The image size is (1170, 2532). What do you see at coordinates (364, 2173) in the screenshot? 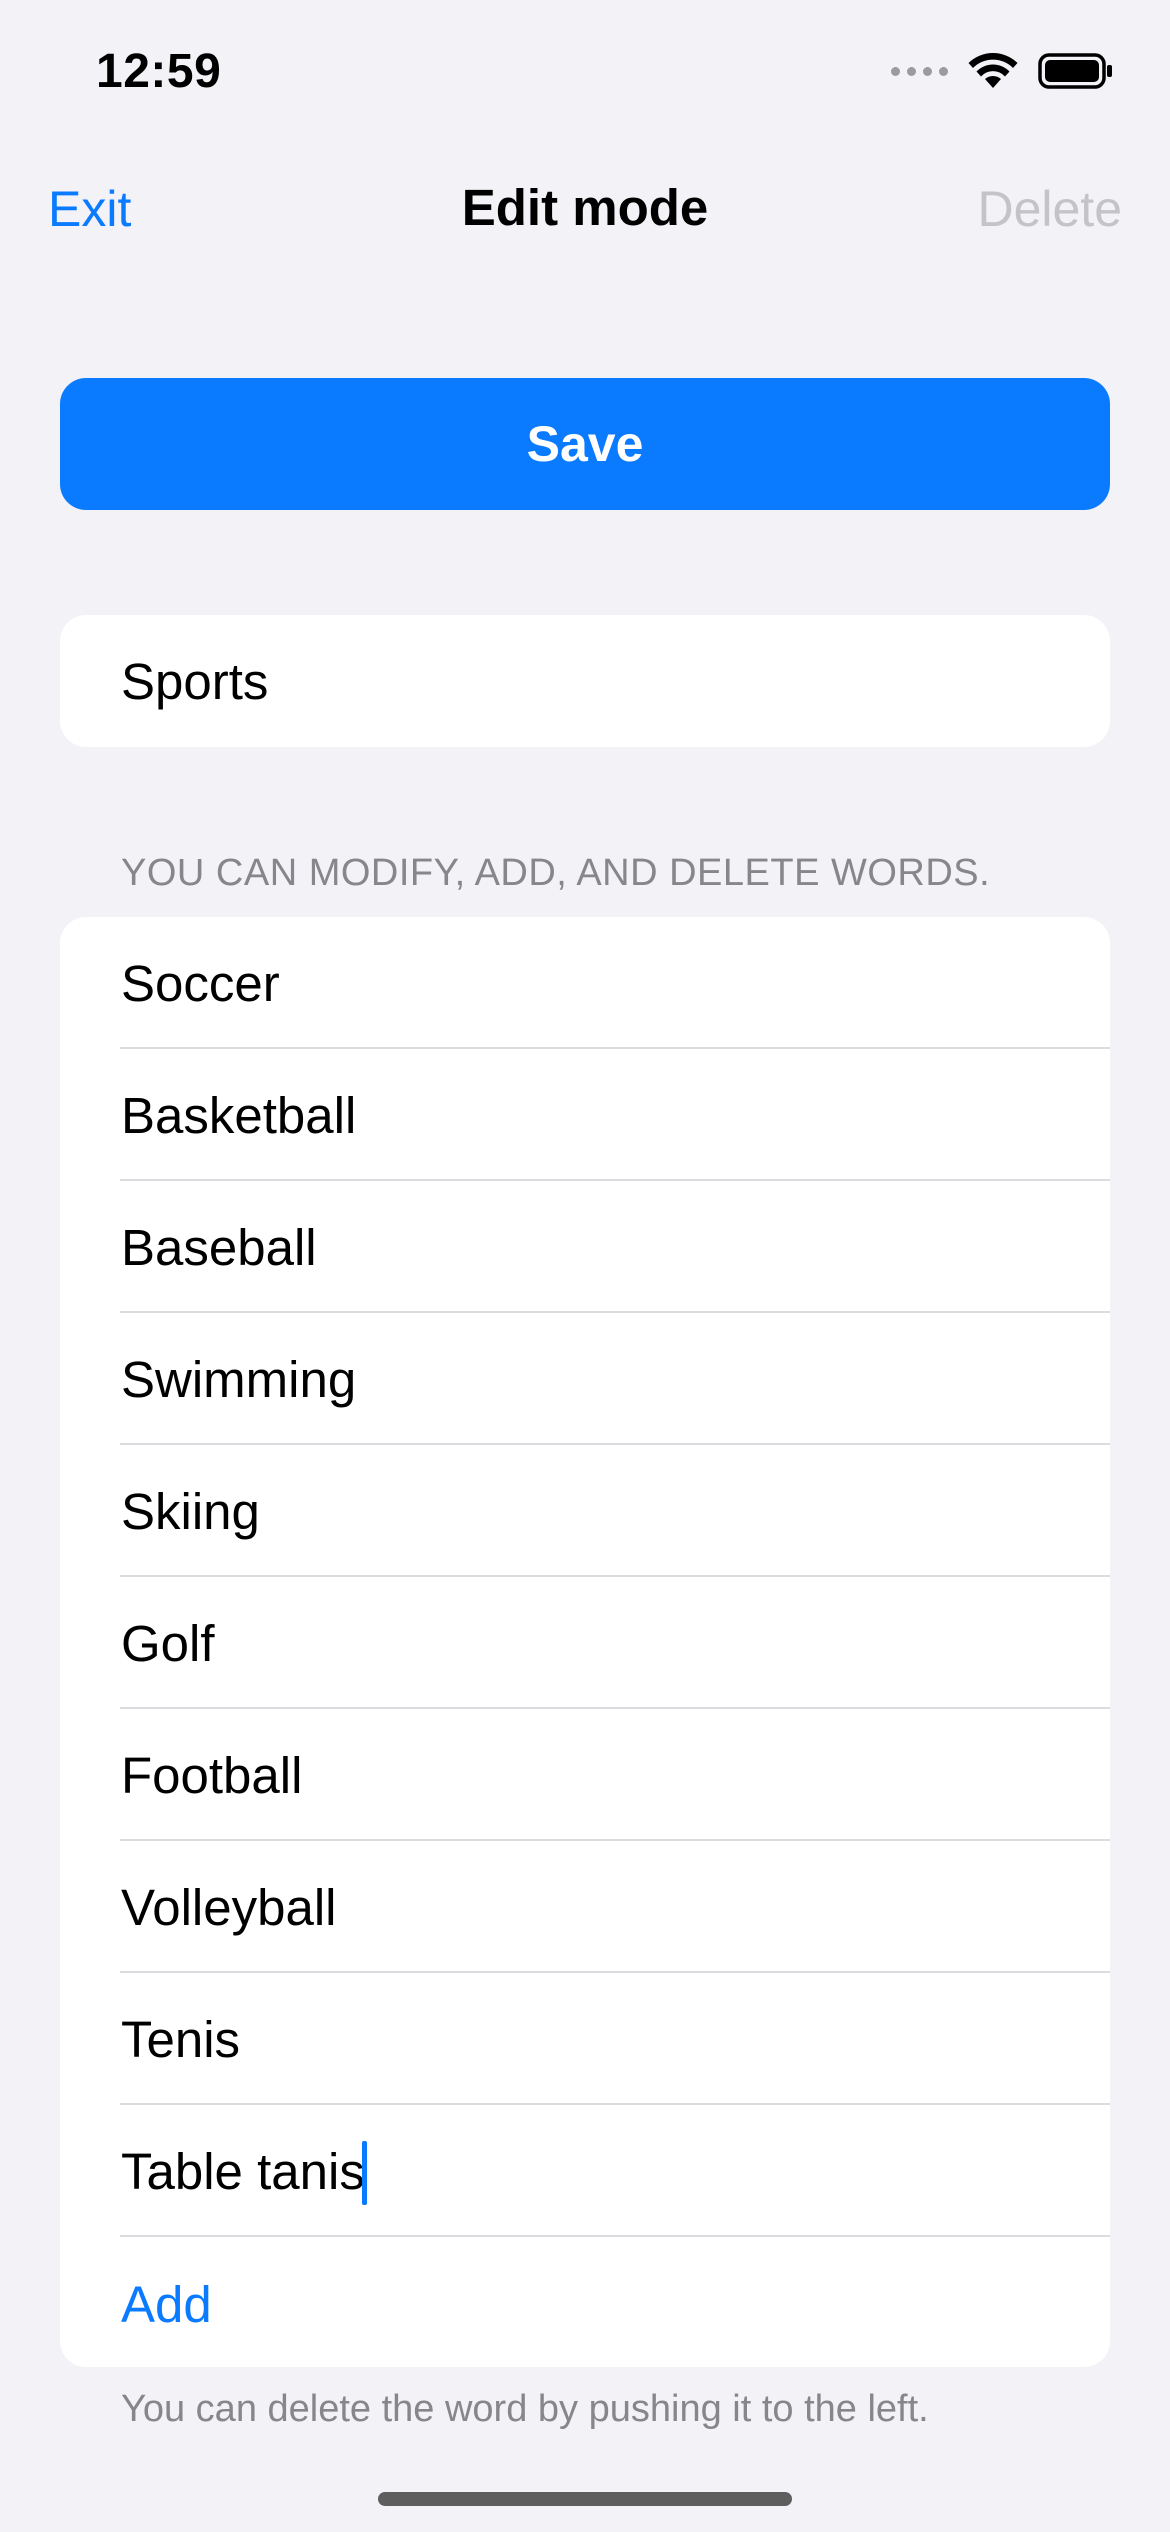
I see `text-cursor` at bounding box center [364, 2173].